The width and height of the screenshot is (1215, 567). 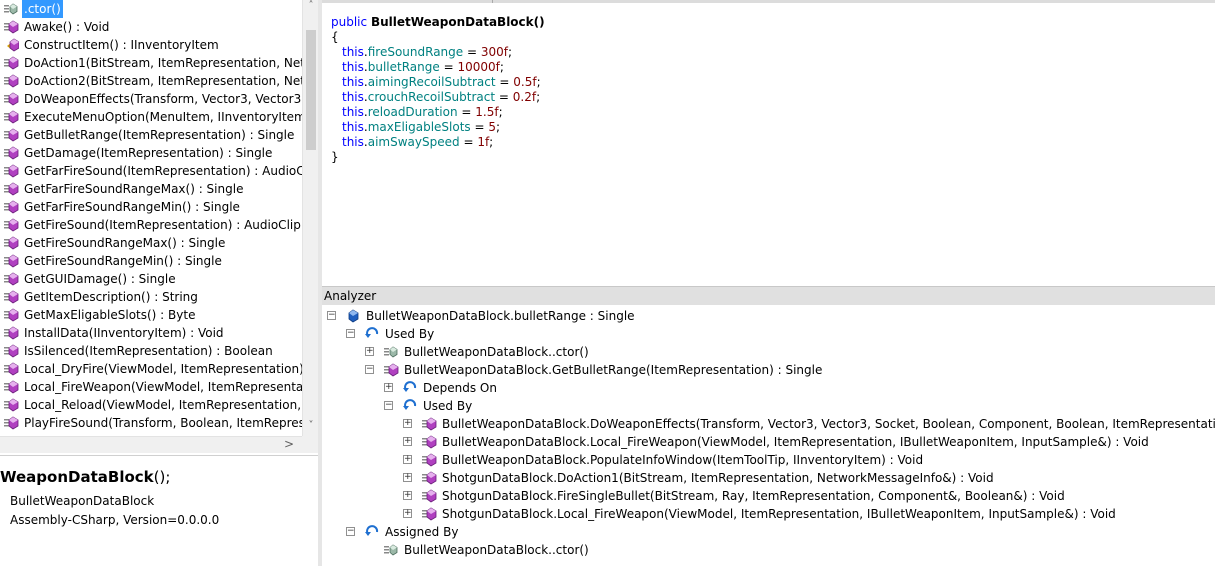 I want to click on code-line-assignment: this.bulletRange = 10000f;, so click(x=423, y=67).